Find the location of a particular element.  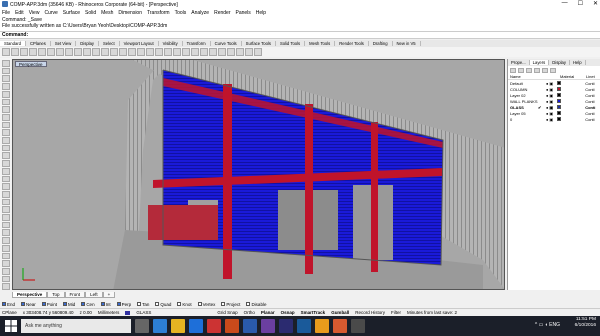

undo-icon is located at coordinates (69, 52).